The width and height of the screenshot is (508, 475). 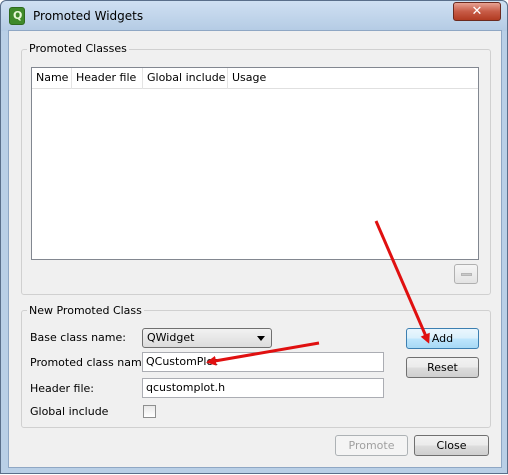 What do you see at coordinates (451, 445) in the screenshot?
I see `close-button: Close` at bounding box center [451, 445].